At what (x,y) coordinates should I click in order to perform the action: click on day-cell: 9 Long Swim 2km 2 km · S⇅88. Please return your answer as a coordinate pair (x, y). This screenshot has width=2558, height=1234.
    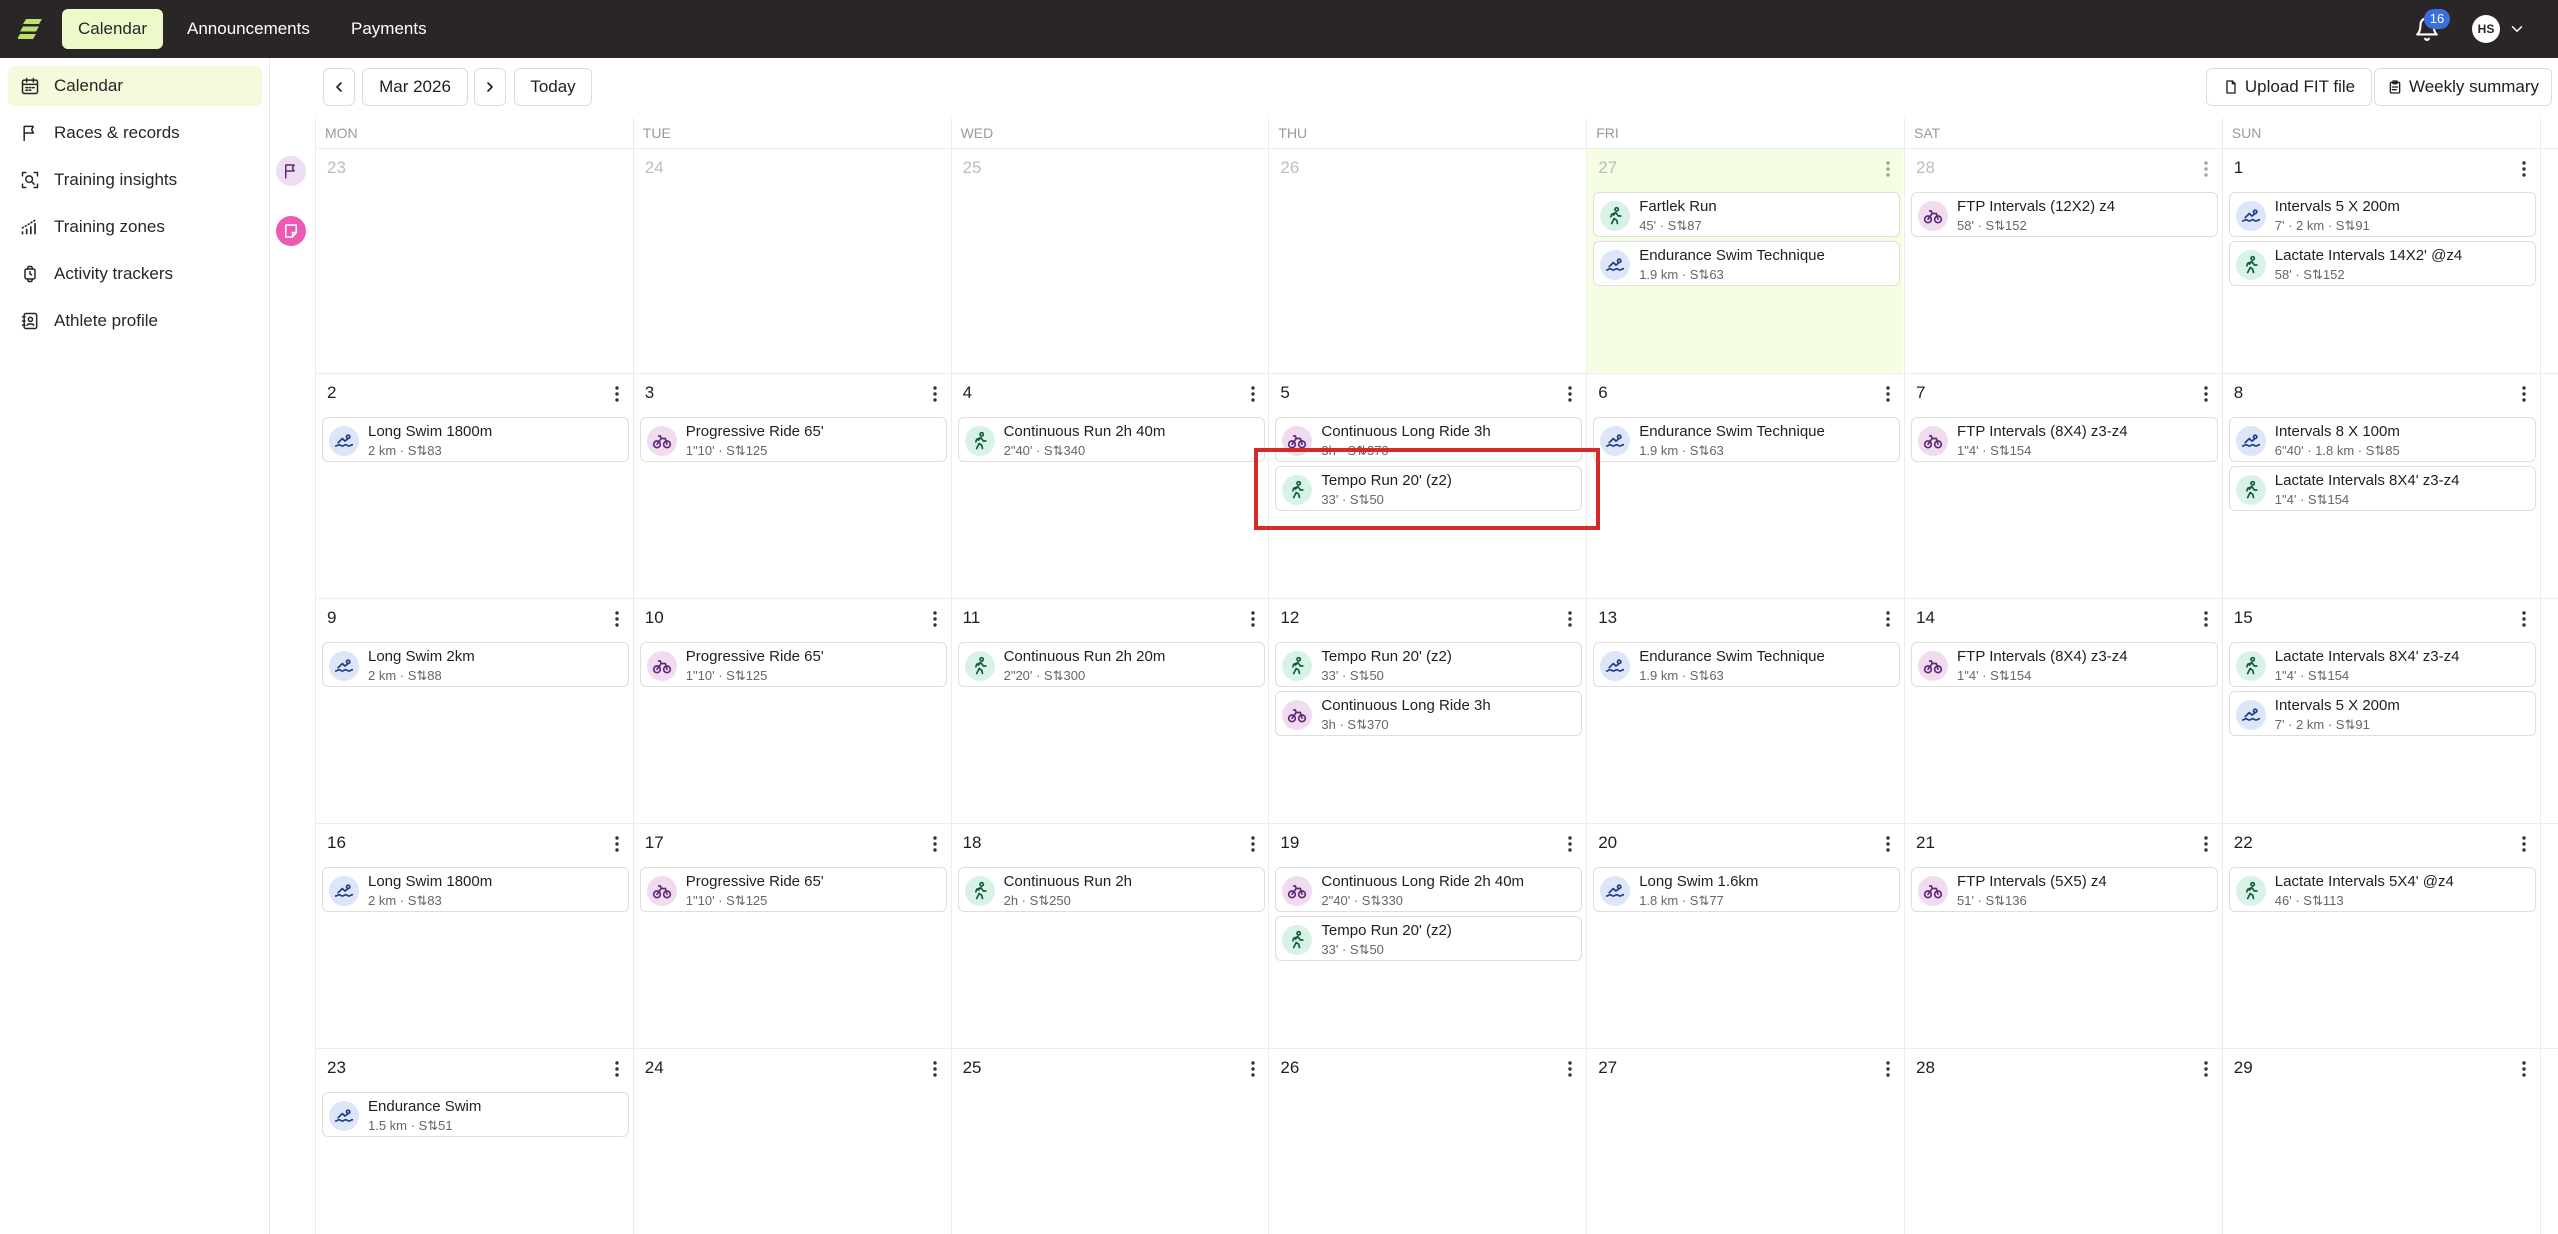
    Looking at the image, I should click on (473, 710).